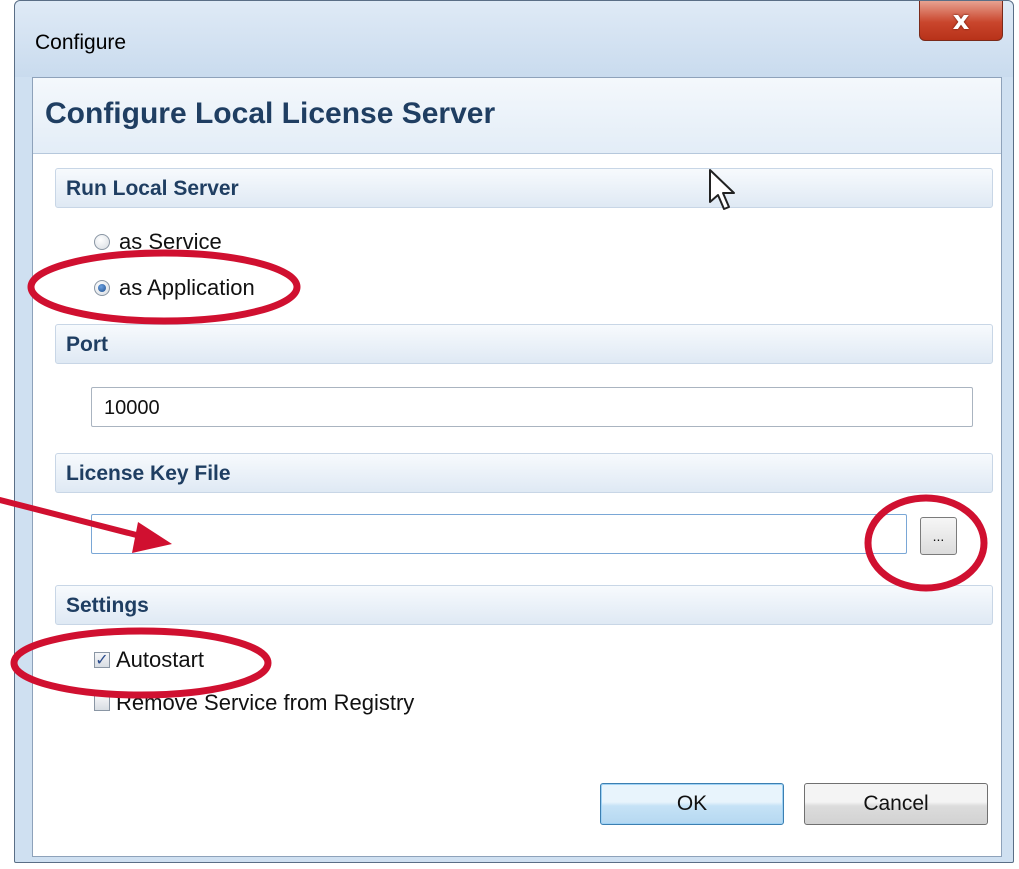 This screenshot has width=1019, height=869. I want to click on checkbox-remove-service: Remove Service from Registry, so click(254, 703).